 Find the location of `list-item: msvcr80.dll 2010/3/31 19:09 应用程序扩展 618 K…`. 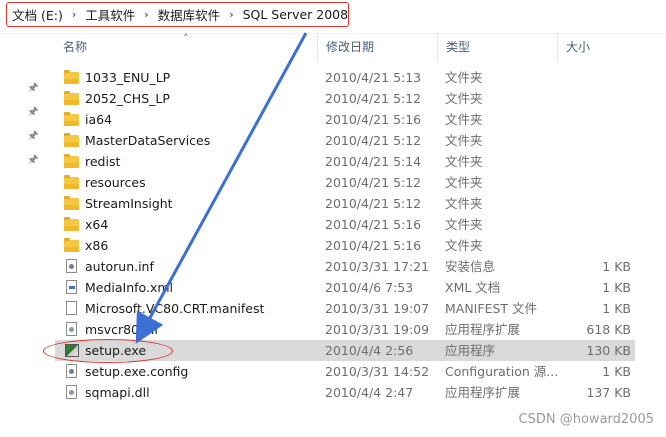

list-item: msvcr80.dll 2010/3/31 19:09 应用程序扩展 618 K… is located at coordinates (345, 329).